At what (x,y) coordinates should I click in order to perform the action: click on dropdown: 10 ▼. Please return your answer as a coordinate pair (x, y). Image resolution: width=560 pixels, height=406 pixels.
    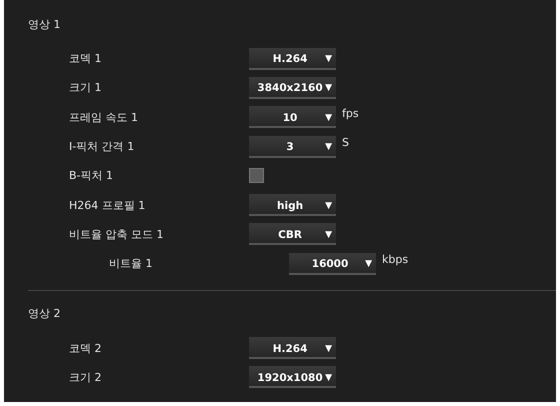
    Looking at the image, I should click on (292, 117).